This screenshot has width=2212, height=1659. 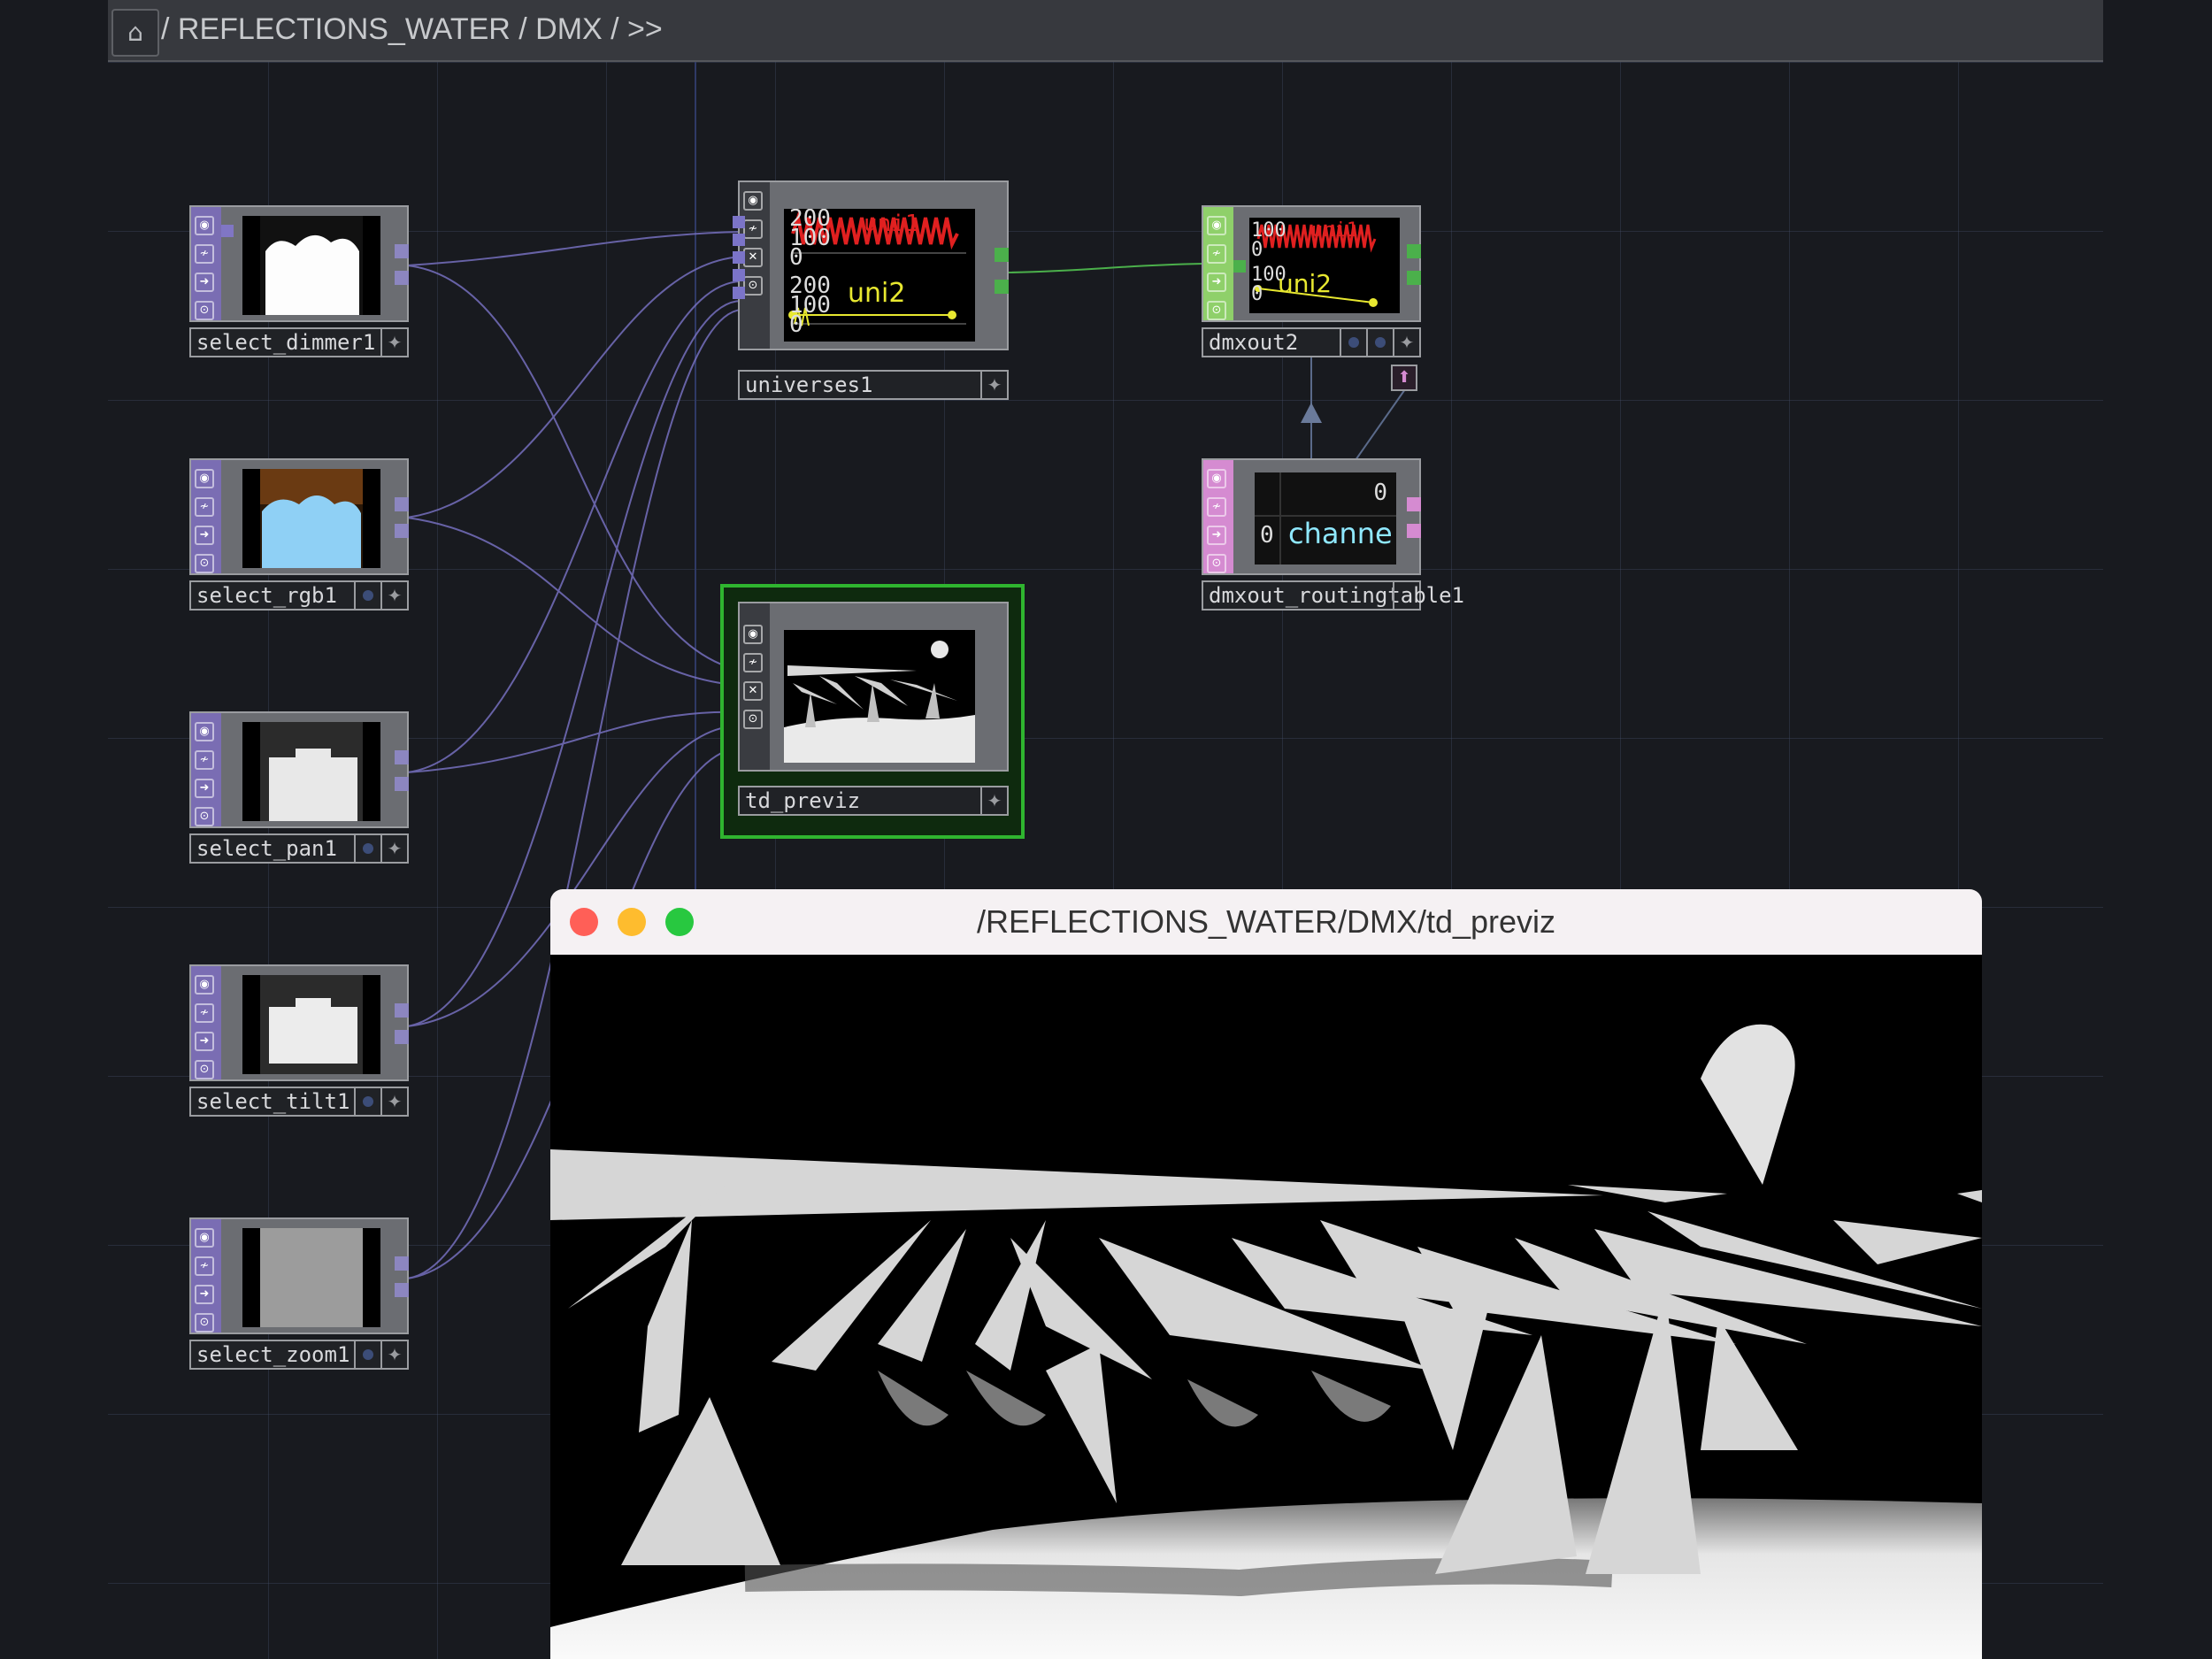 What do you see at coordinates (299, 596) in the screenshot?
I see `node-label: select_rgb1 ✦` at bounding box center [299, 596].